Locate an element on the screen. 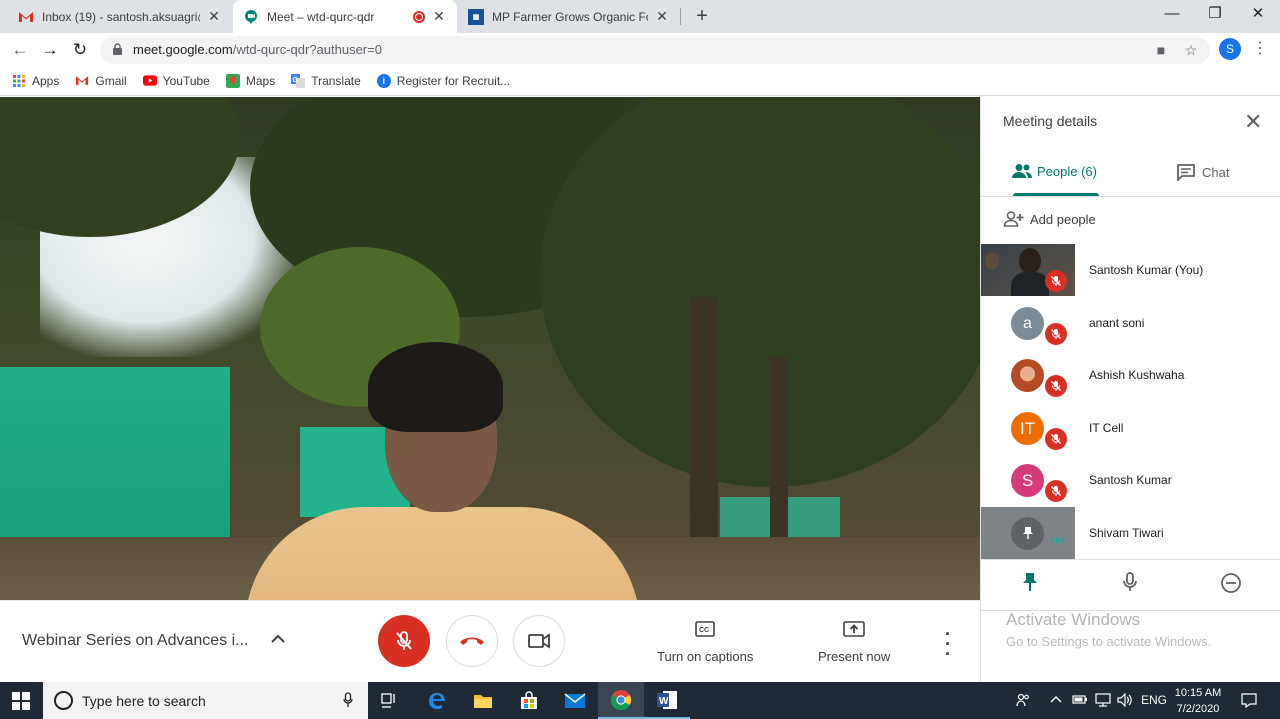 This screenshot has width=1280, height=719. mail-icon is located at coordinates (575, 700).